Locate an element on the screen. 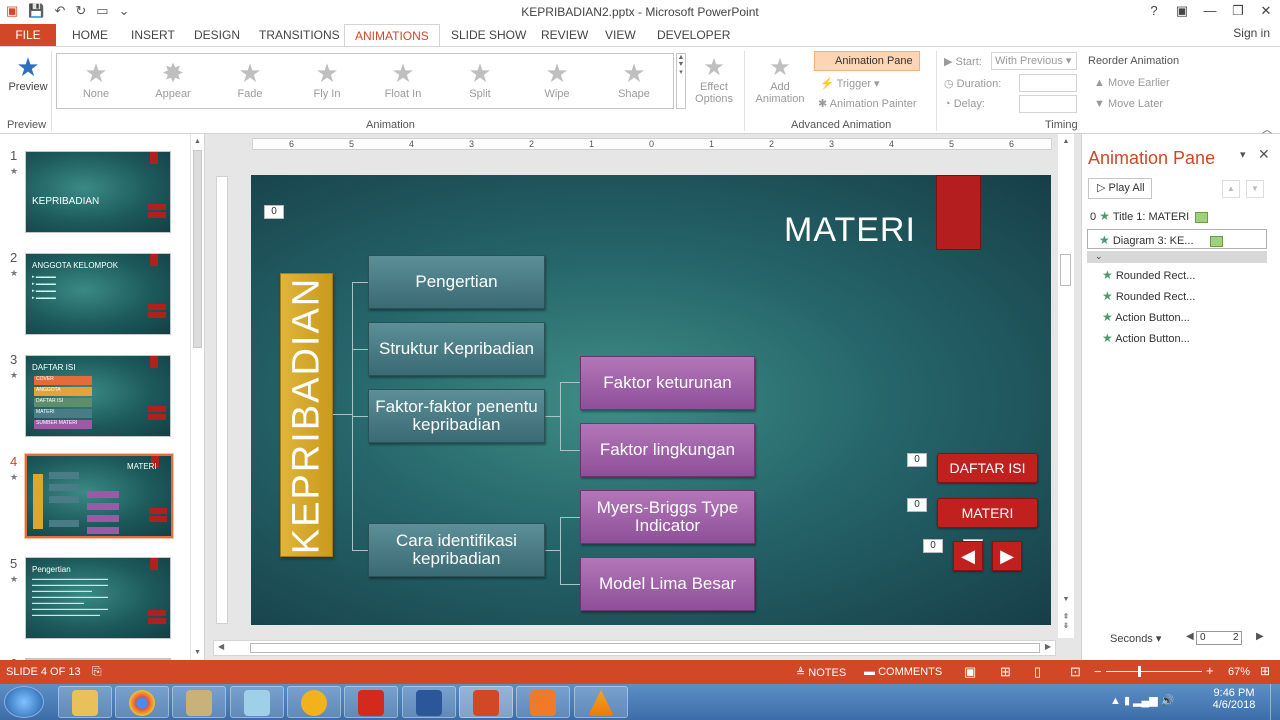  zoom-out-icon: − is located at coordinates (1098, 671).